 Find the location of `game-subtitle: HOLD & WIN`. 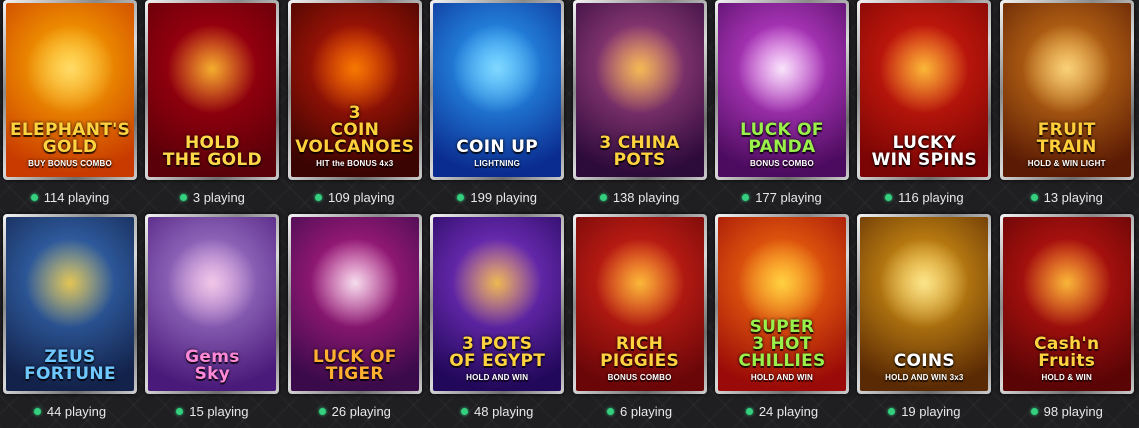

game-subtitle: HOLD & WIN is located at coordinates (1066, 377).